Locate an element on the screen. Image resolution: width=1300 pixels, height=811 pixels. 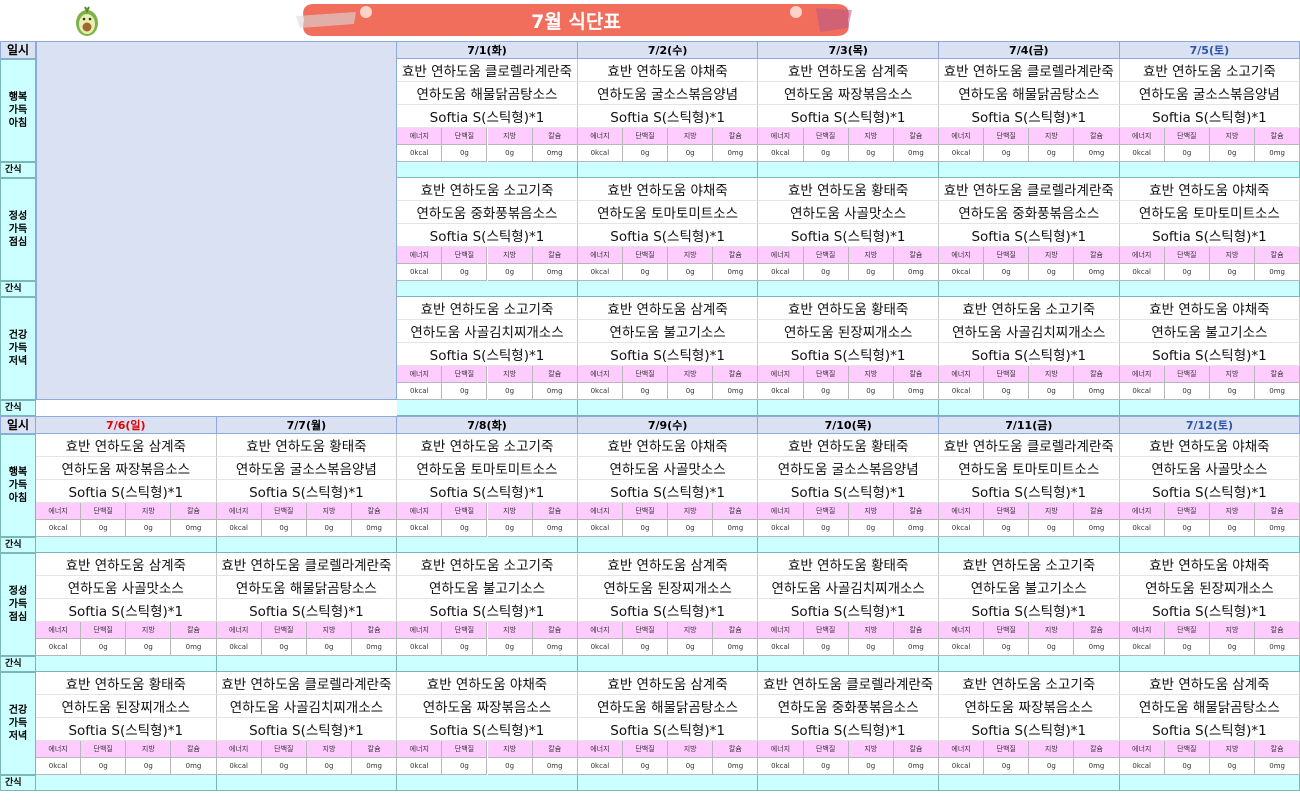
menu-item: 연하도움 토마토미트소스 is located at coordinates (668, 212).